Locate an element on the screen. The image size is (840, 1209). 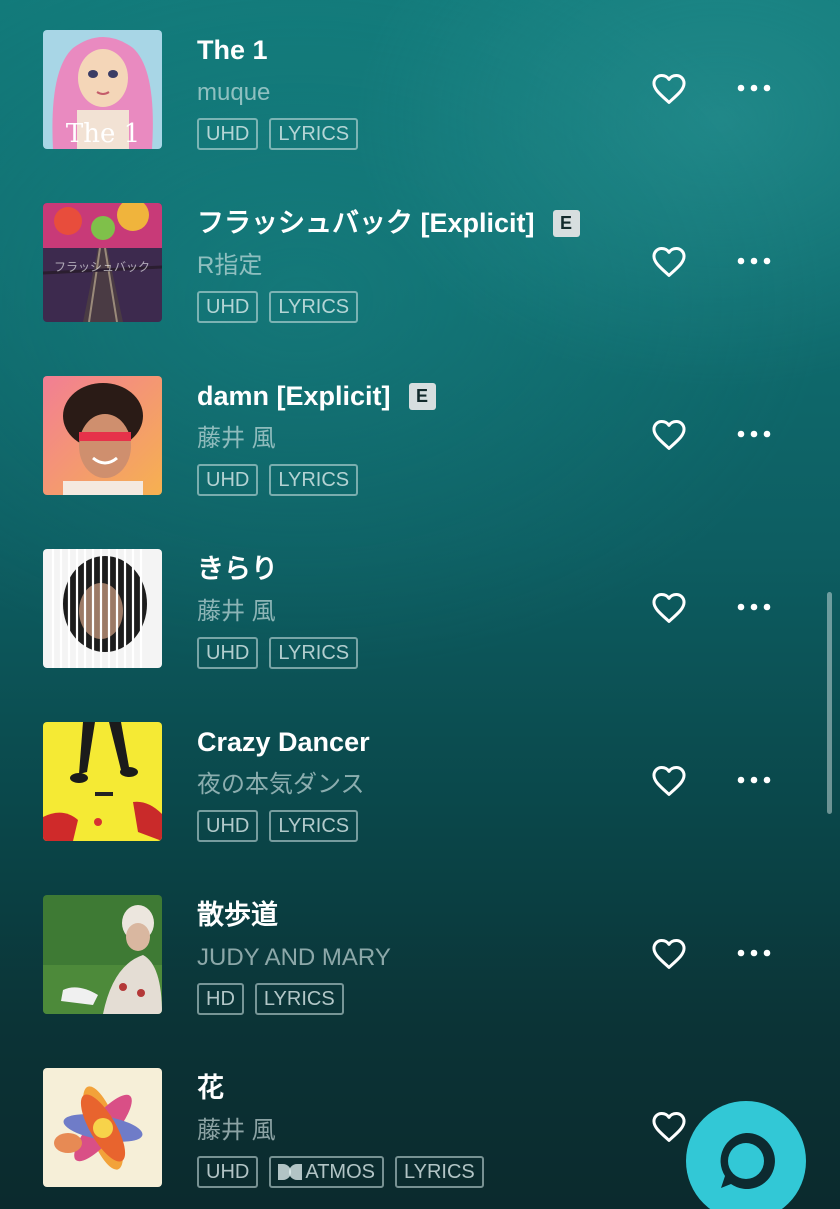
alexa-button is located at coordinates (746, 1155).